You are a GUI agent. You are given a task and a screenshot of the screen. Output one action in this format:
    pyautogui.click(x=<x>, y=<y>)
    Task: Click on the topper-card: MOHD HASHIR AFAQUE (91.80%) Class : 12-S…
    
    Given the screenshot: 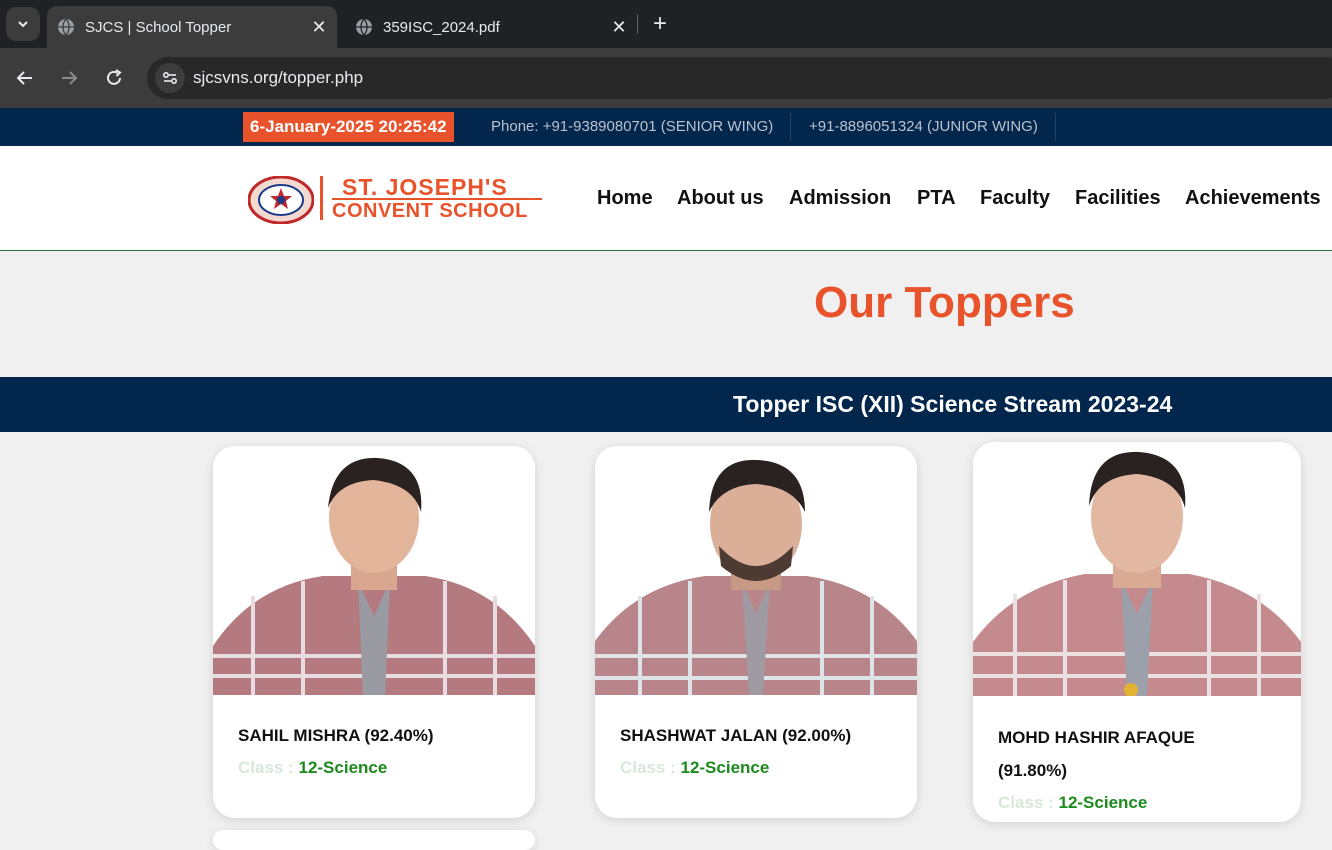 What is the action you would take?
    pyautogui.click(x=1137, y=632)
    